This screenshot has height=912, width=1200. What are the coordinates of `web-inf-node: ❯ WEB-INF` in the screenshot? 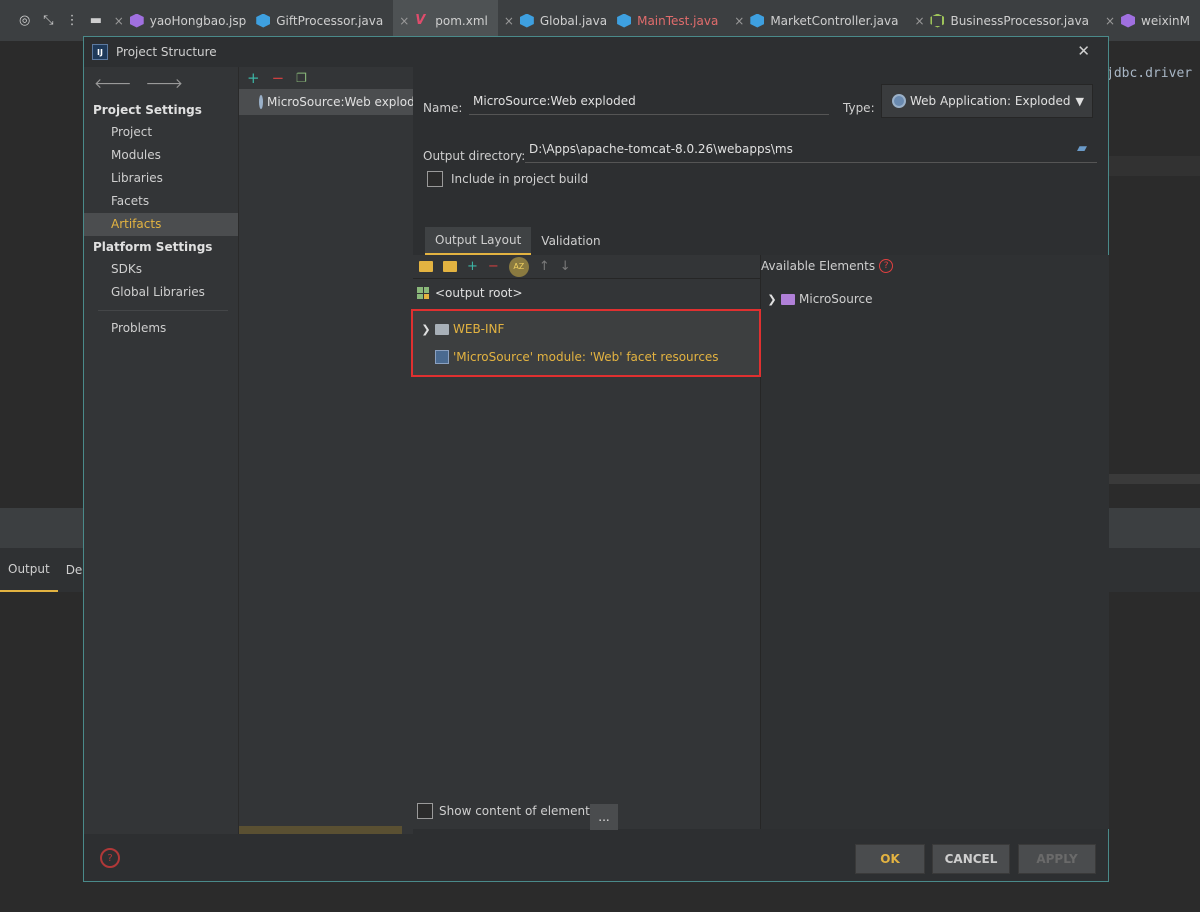 It's located at (458, 329).